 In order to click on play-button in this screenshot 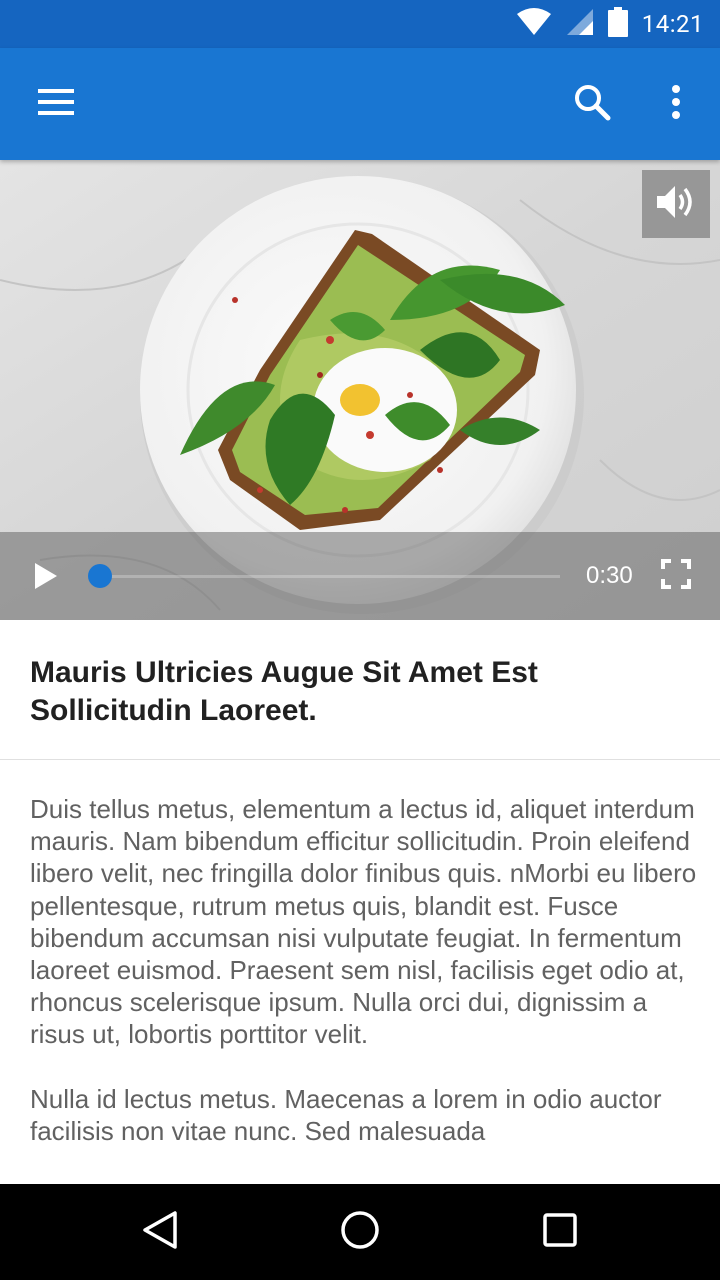, I will do `click(46, 578)`.